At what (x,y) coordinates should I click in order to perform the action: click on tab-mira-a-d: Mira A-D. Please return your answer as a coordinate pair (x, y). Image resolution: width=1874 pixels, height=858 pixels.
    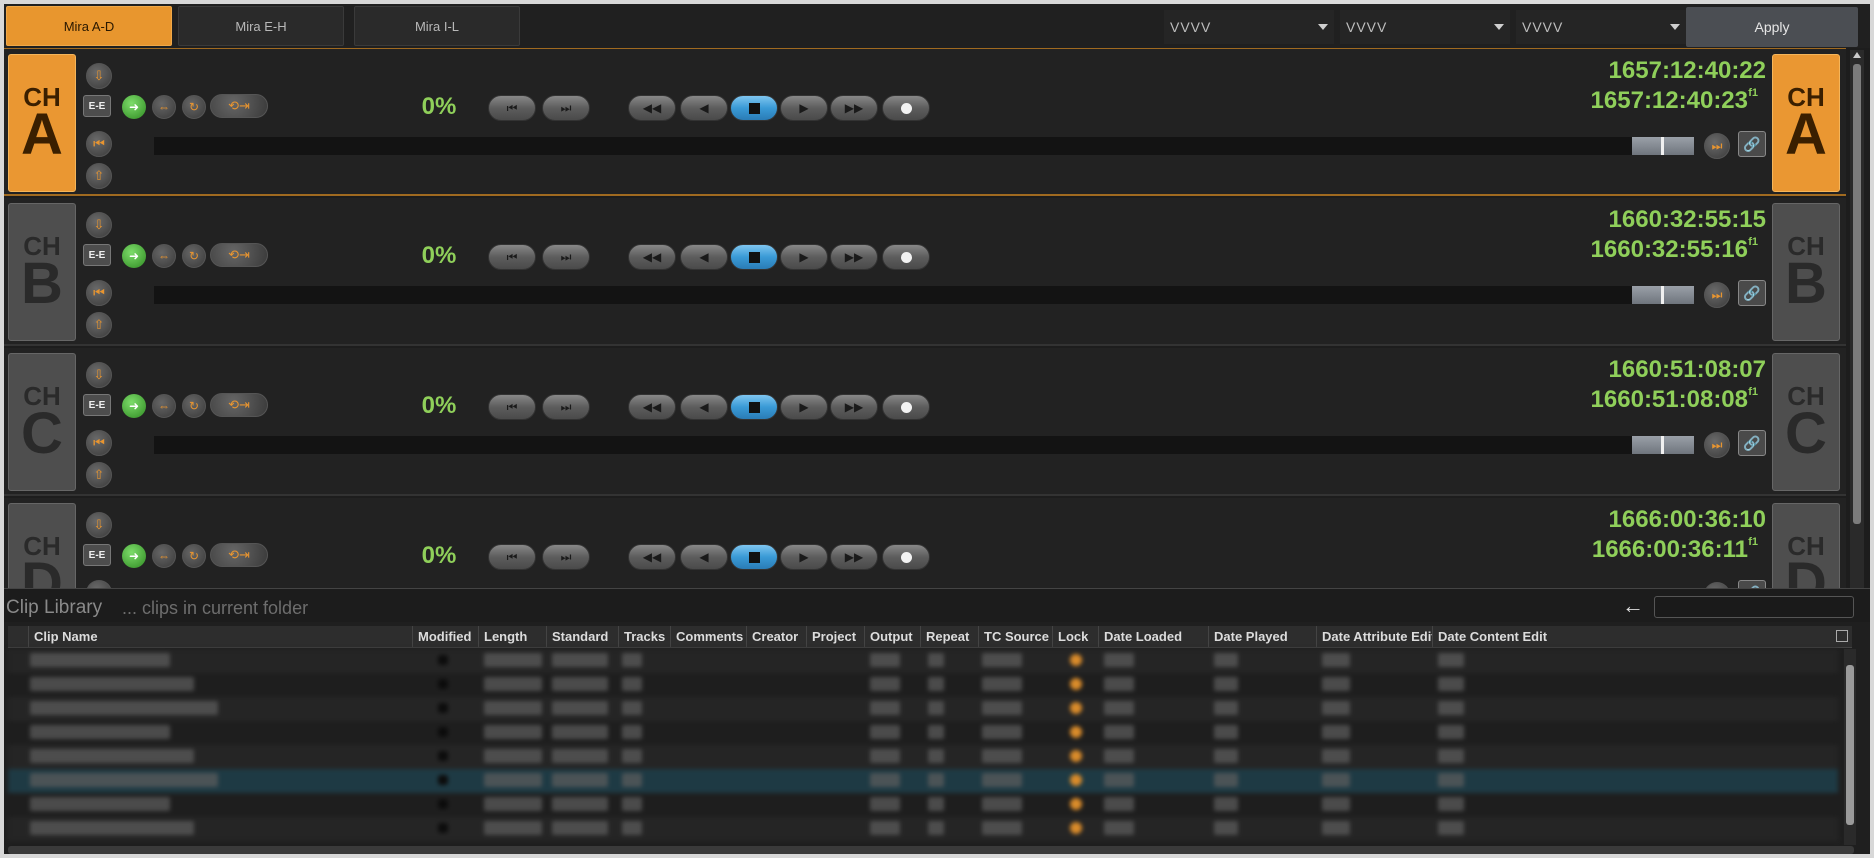
    Looking at the image, I should click on (89, 26).